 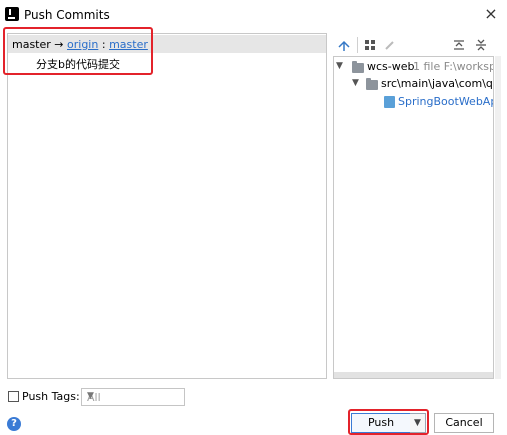 What do you see at coordinates (459, 45) in the screenshot?
I see `expand-all-icon` at bounding box center [459, 45].